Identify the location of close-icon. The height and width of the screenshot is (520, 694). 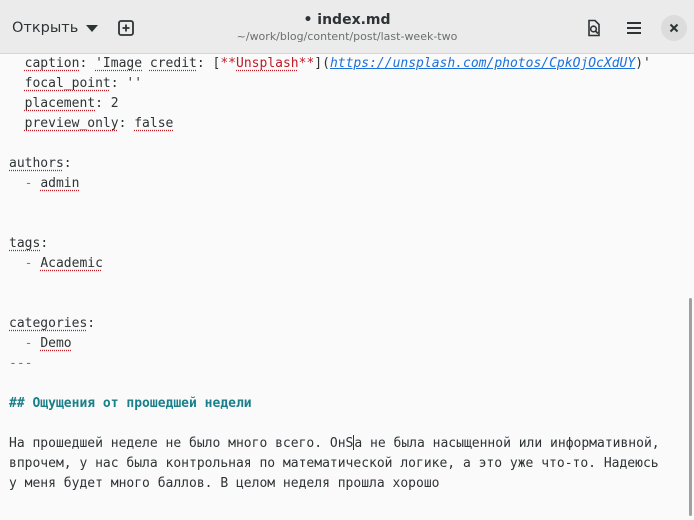
(674, 28).